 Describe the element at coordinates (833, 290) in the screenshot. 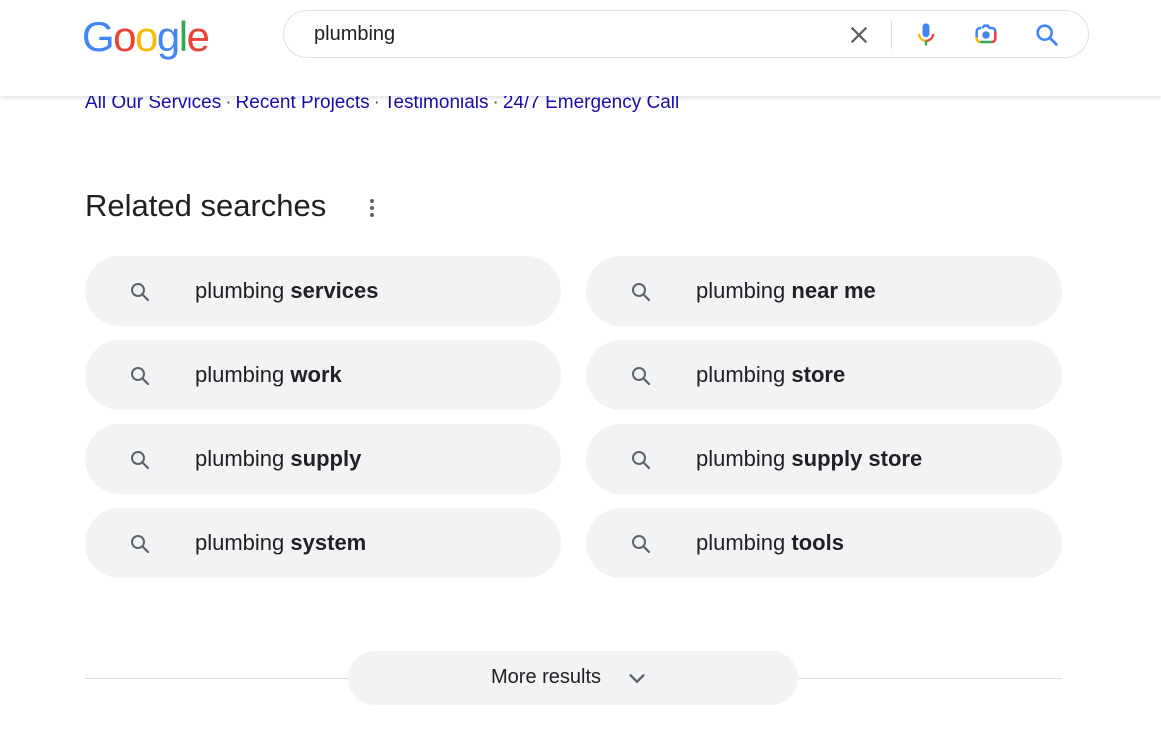

I see `chip-bold: near me` at that location.